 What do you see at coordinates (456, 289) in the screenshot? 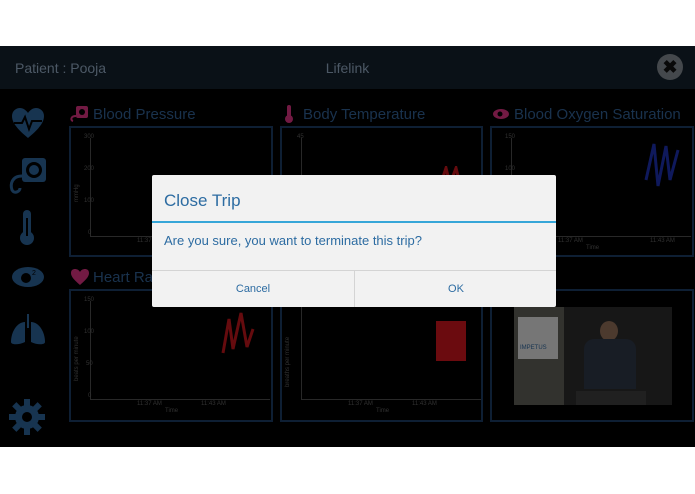
I see `ok-button: OK` at bounding box center [456, 289].